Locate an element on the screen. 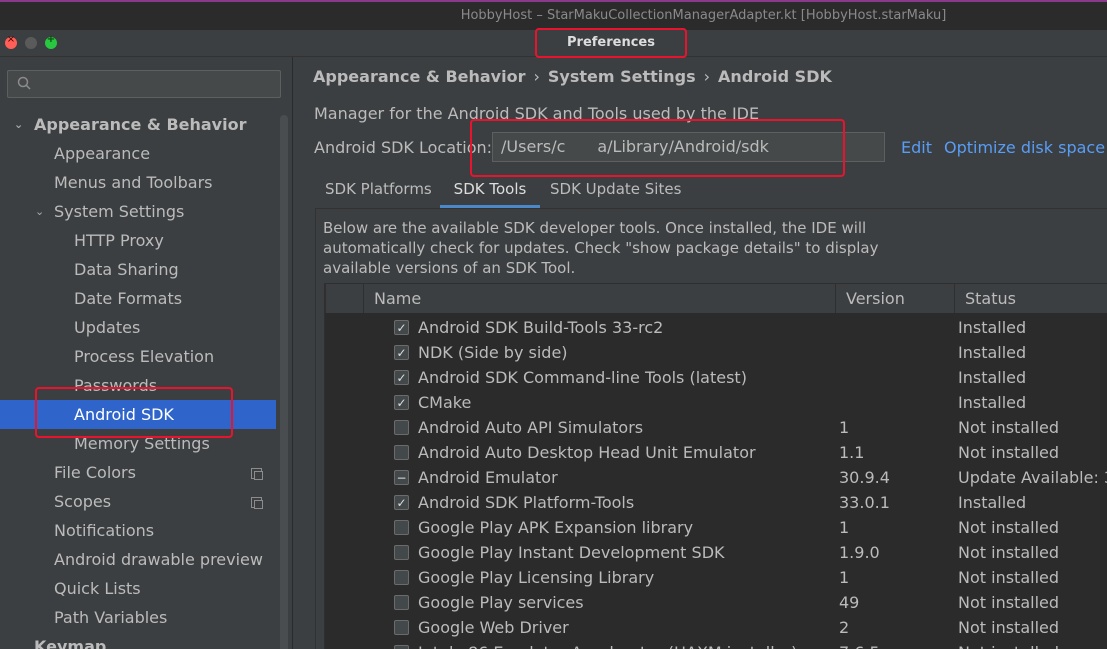 This screenshot has height=649, width=1107. row-name: Android SDK Platform-Tools is located at coordinates (526, 502).